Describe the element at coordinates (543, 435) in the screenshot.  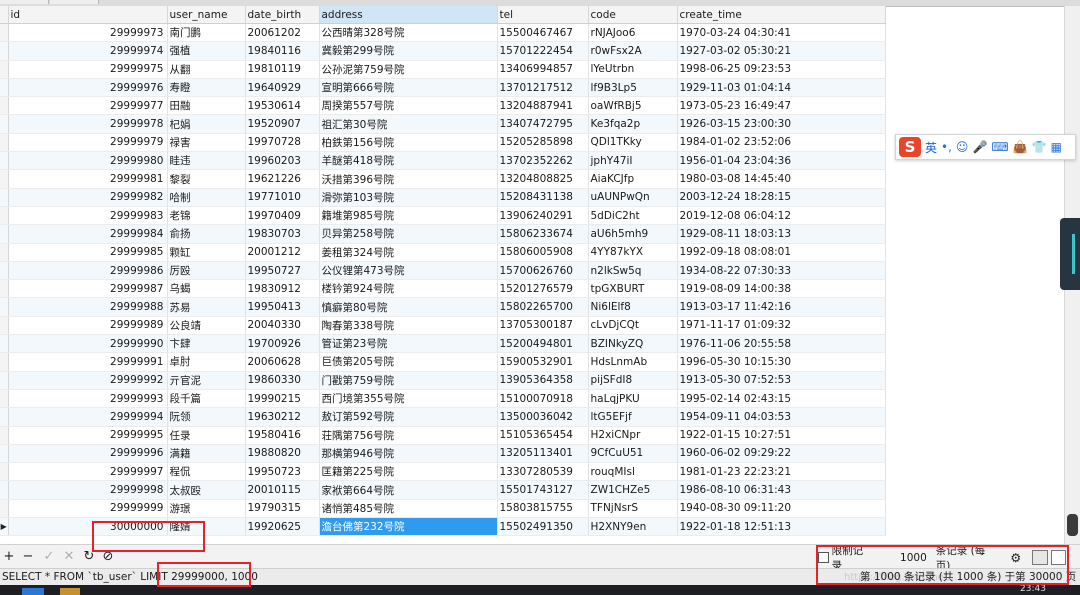
I see `cell-tel: 15105365454` at that location.